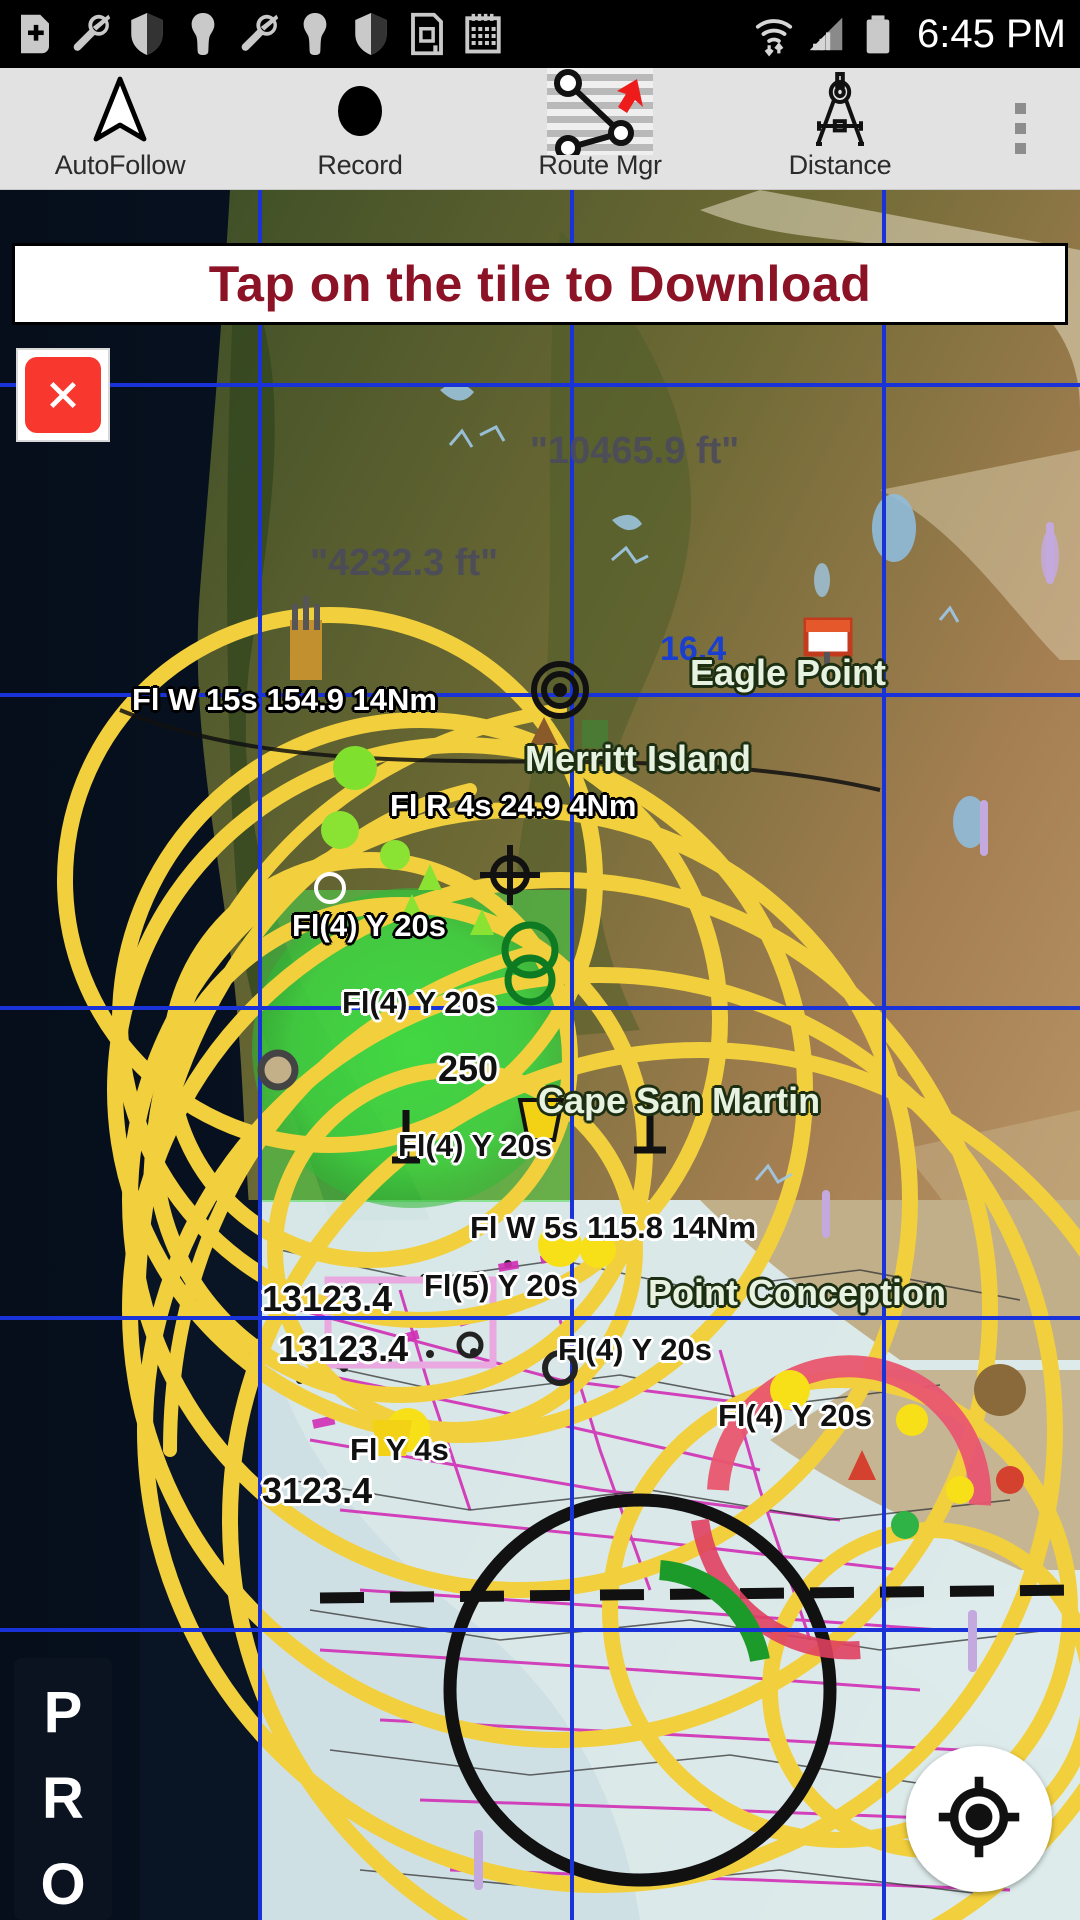 This screenshot has width=1080, height=1920. What do you see at coordinates (600, 111) in the screenshot?
I see `route-manager-icon` at bounding box center [600, 111].